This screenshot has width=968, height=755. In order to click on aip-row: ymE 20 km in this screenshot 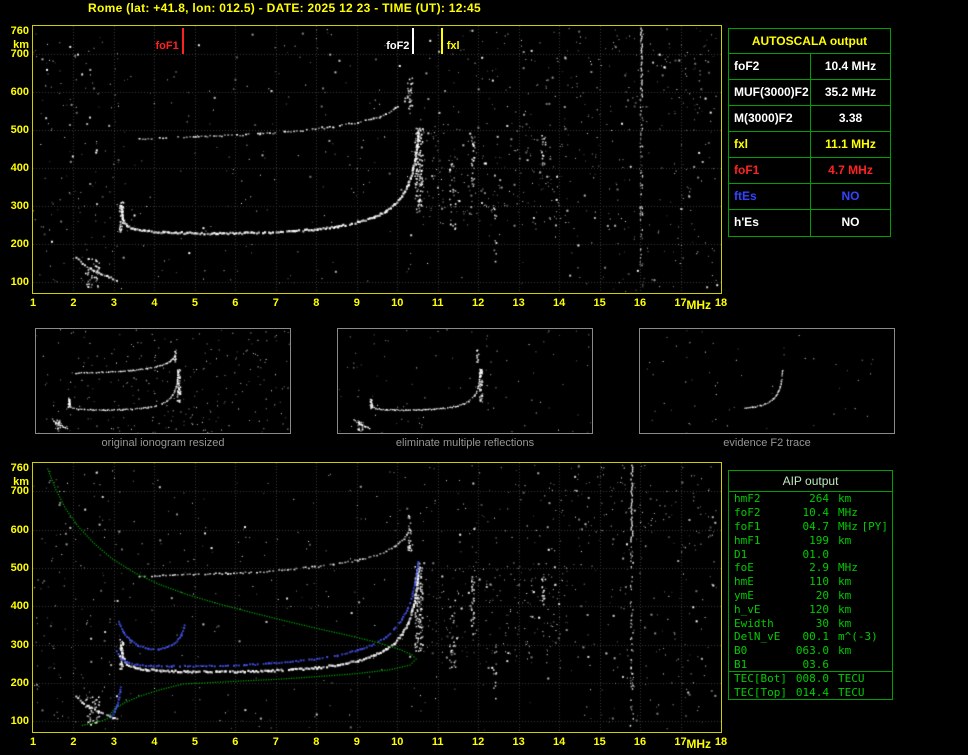, I will do `click(810, 596)`.